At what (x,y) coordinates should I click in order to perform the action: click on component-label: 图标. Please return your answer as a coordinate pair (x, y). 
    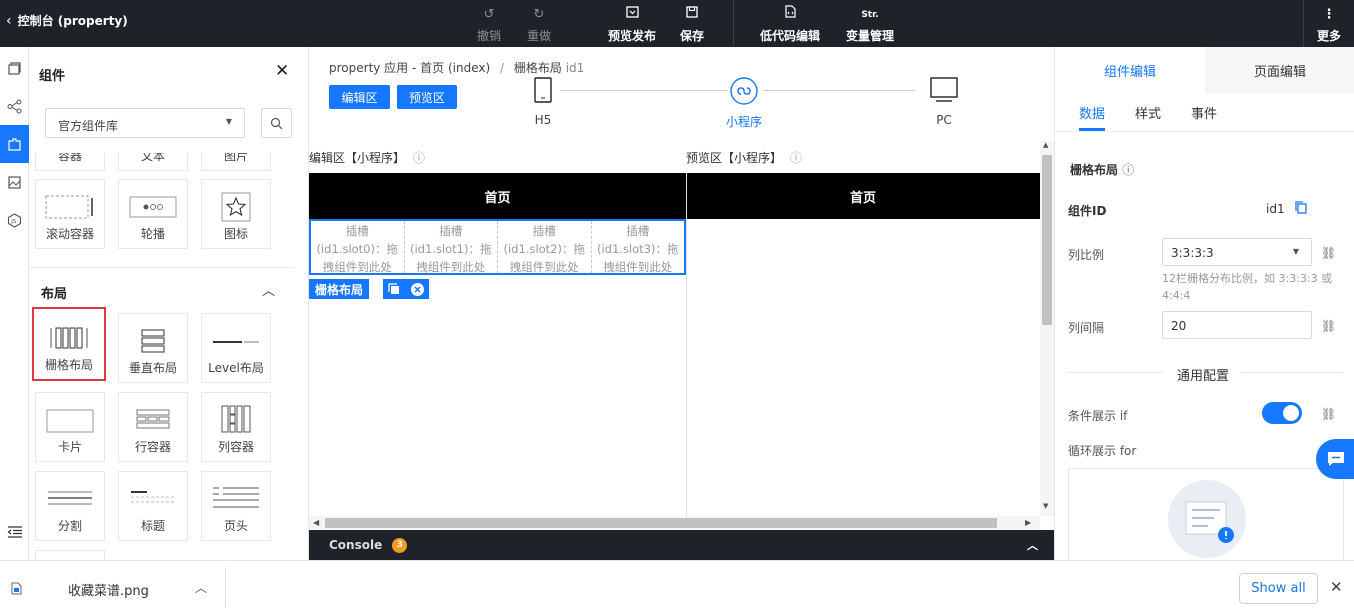
    Looking at the image, I should click on (235, 234).